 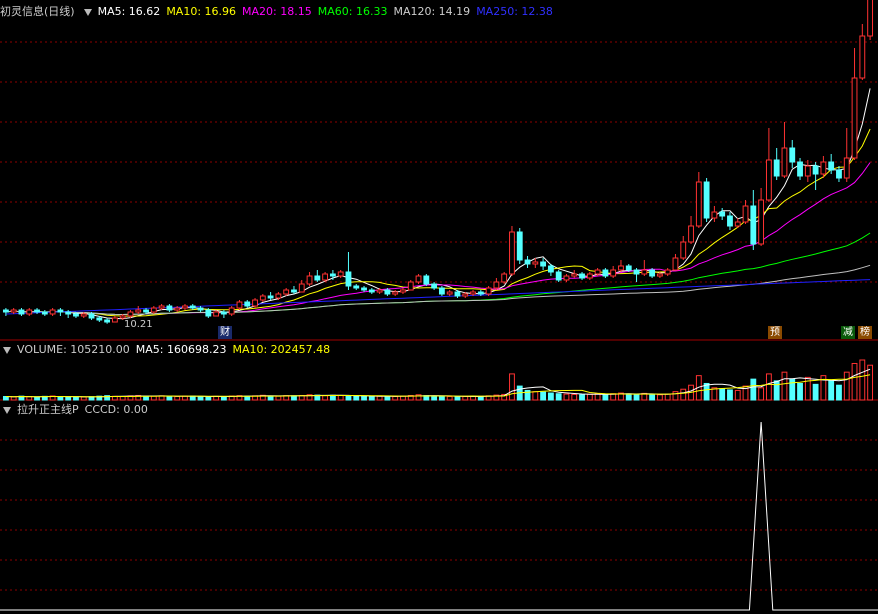 I want to click on rank-list-tag: 榜, so click(x=865, y=332).